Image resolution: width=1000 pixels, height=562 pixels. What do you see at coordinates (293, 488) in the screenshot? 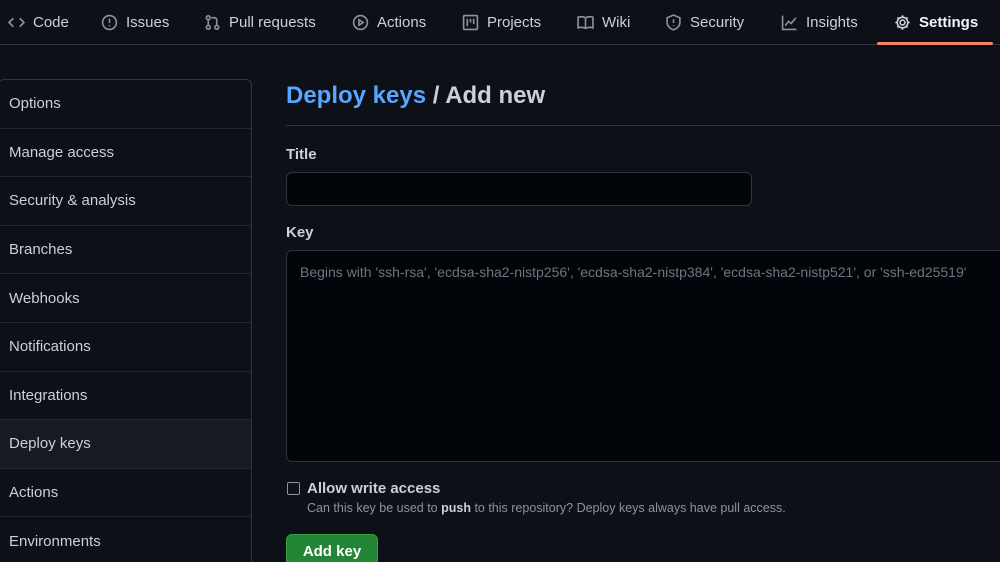
I see `allow-write-access-checkbox` at bounding box center [293, 488].